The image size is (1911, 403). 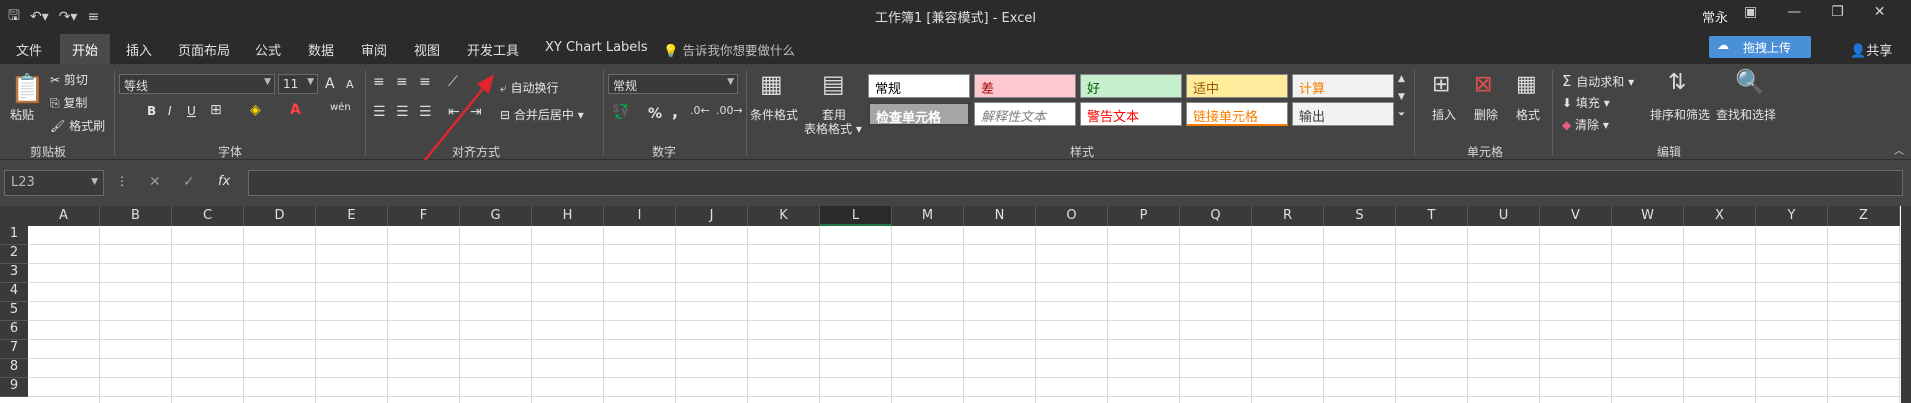 I want to click on delete-cells-button: 删除, so click(x=1486, y=114).